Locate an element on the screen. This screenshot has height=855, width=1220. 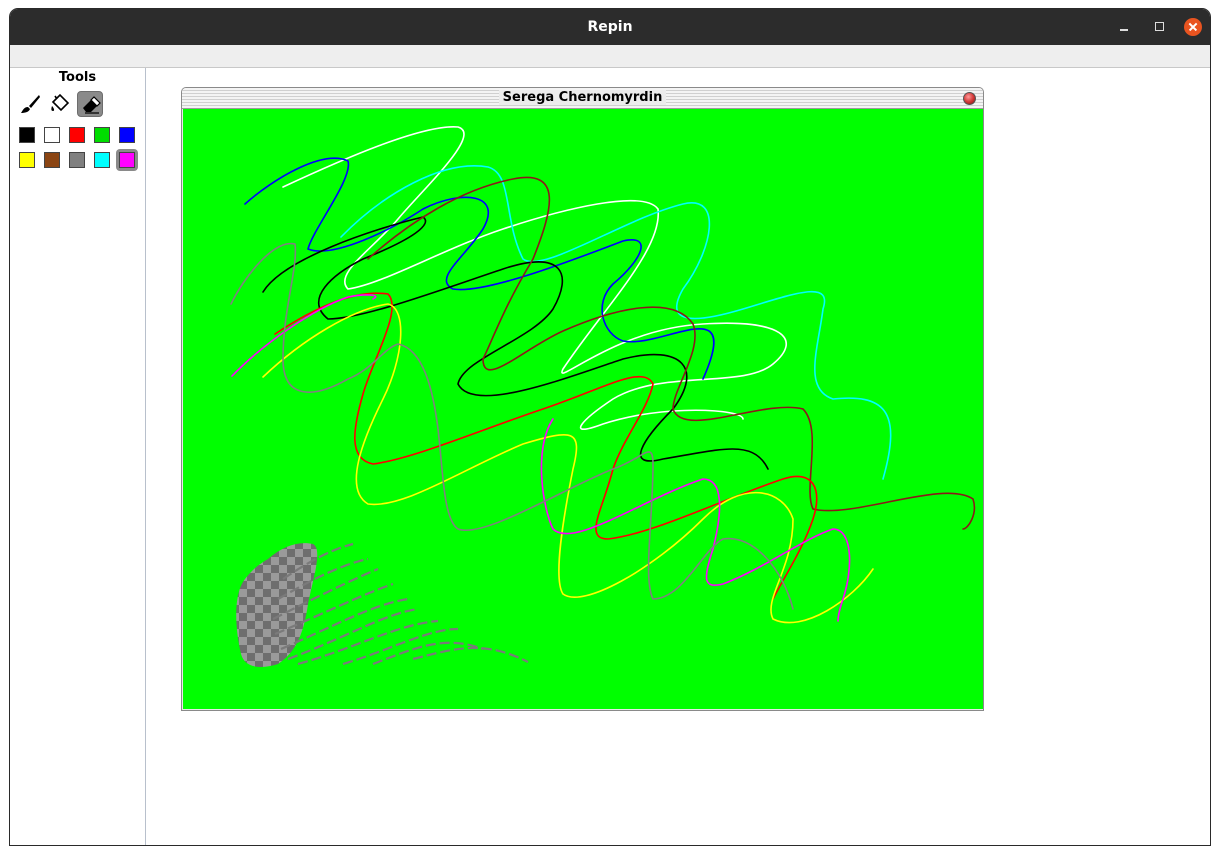
stroke-blue is located at coordinates (479, 268).